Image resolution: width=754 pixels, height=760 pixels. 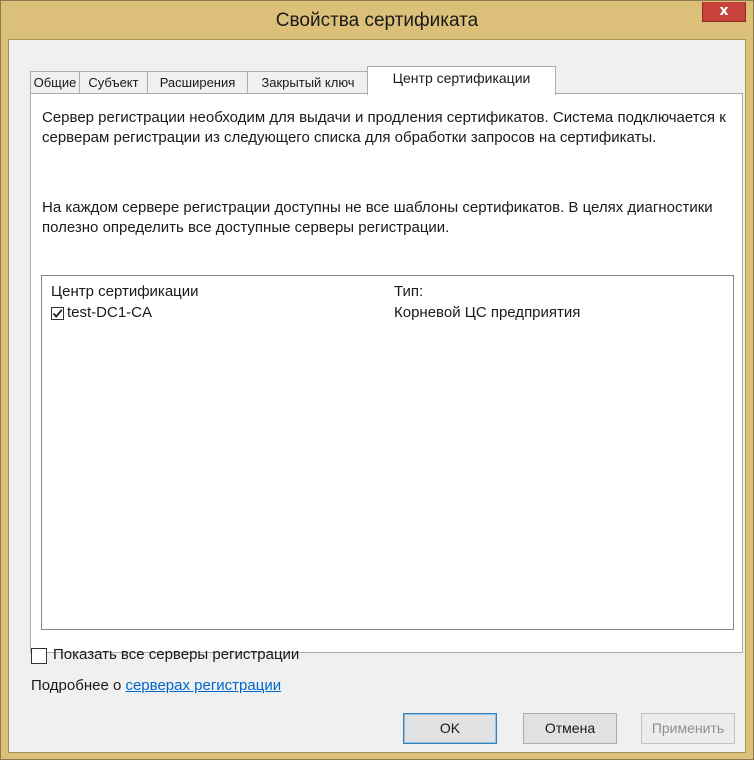 I want to click on dialog-title: Свойства сертификата, so click(x=377, y=20).